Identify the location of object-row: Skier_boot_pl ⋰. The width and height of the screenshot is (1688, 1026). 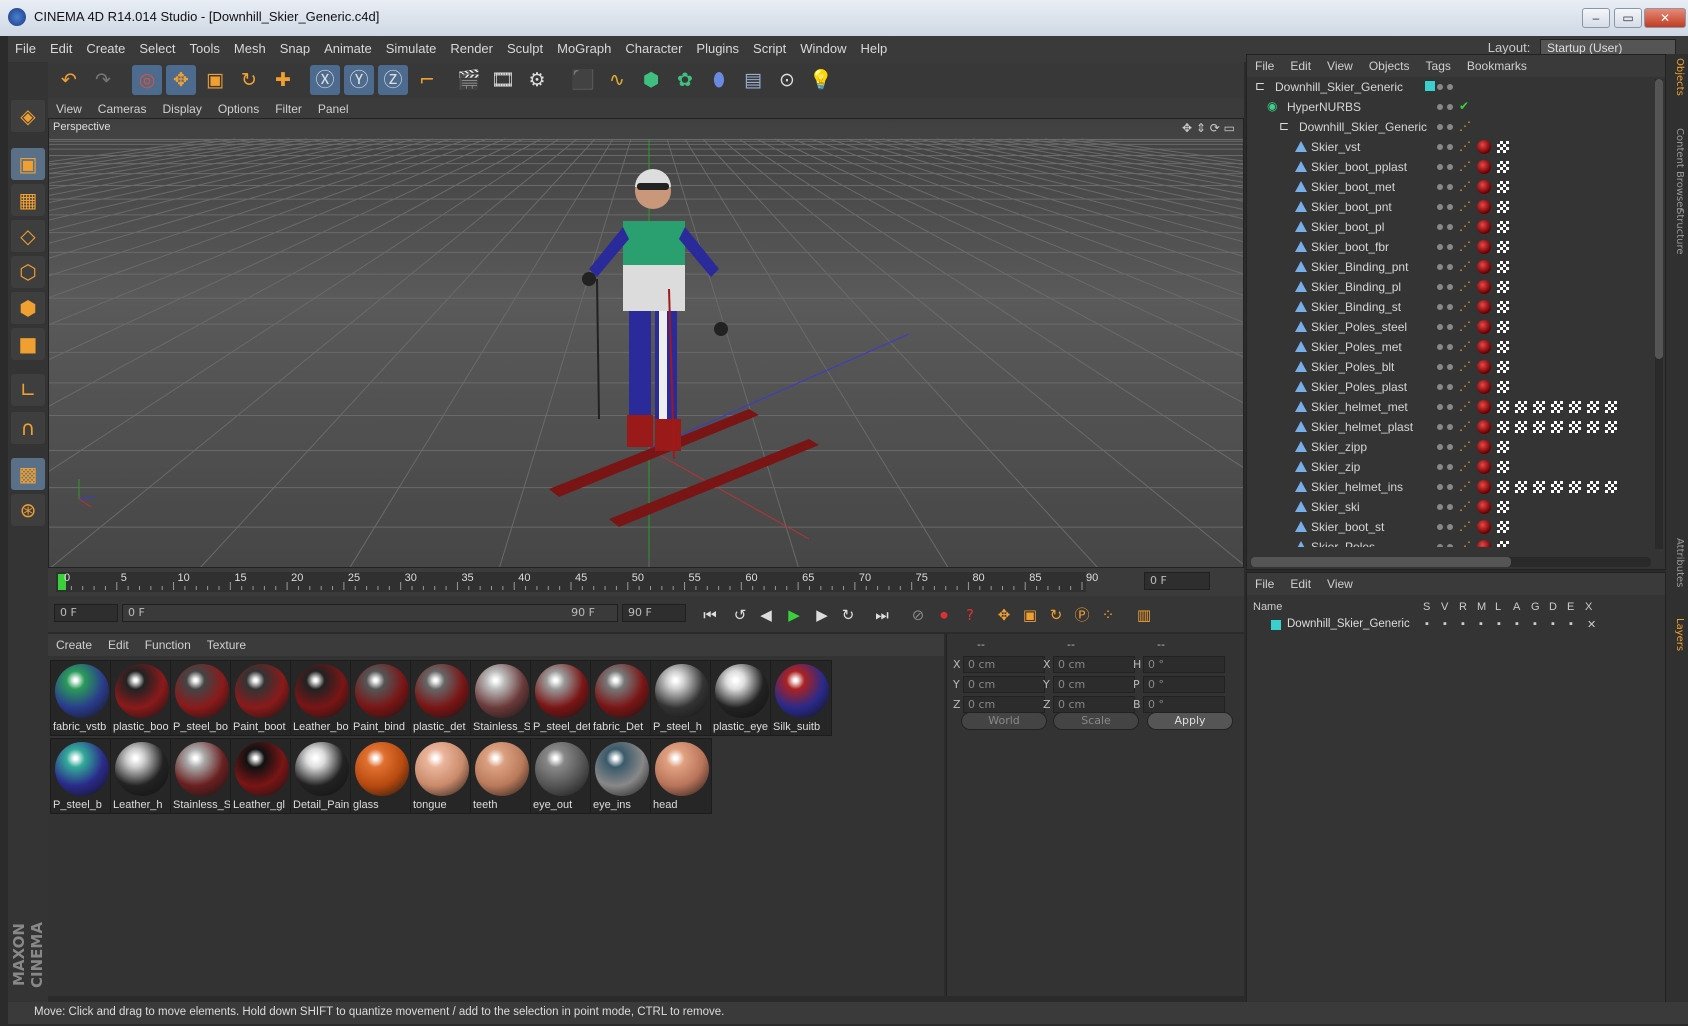
(1452, 227).